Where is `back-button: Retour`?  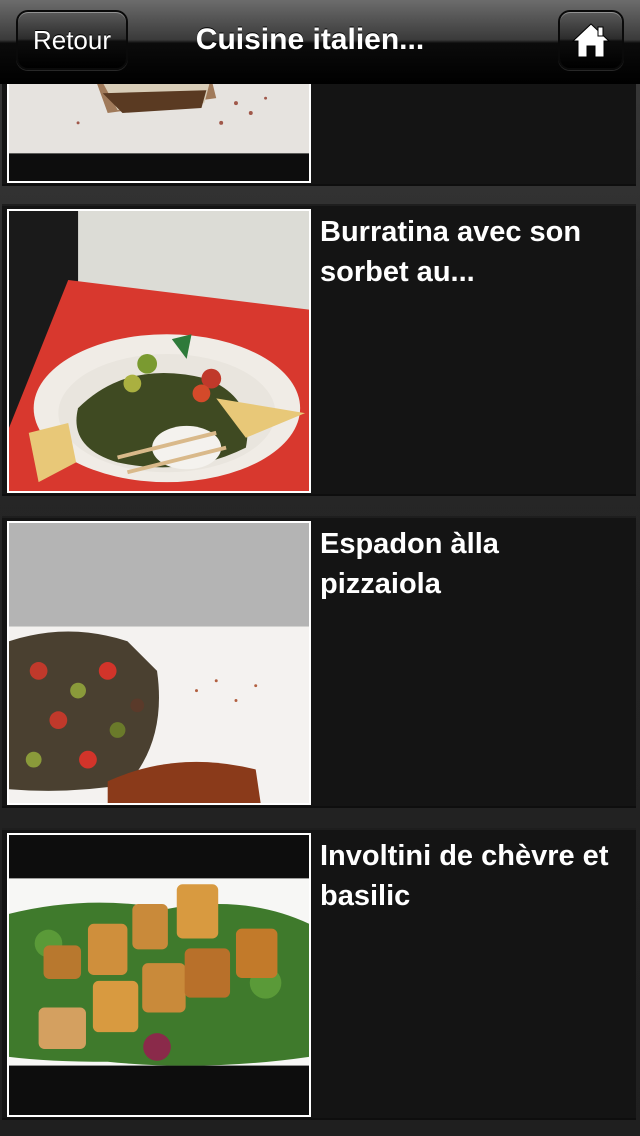 back-button: Retour is located at coordinates (72, 40).